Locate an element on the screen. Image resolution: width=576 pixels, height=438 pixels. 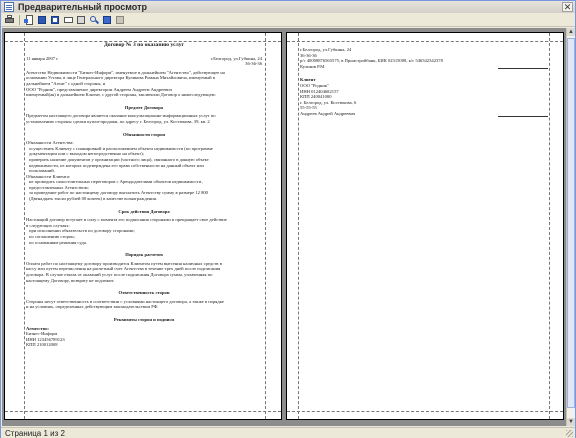
page-setup-icon is located at coordinates (29, 19).